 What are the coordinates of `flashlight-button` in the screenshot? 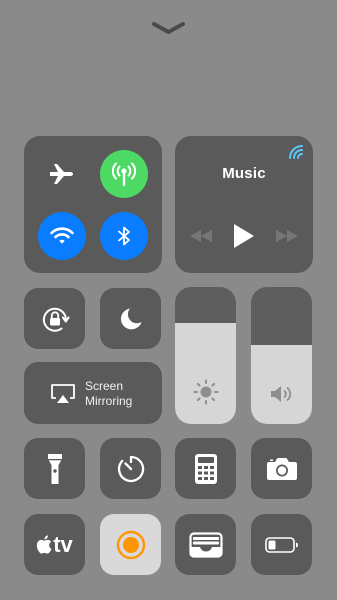 It's located at (54, 468).